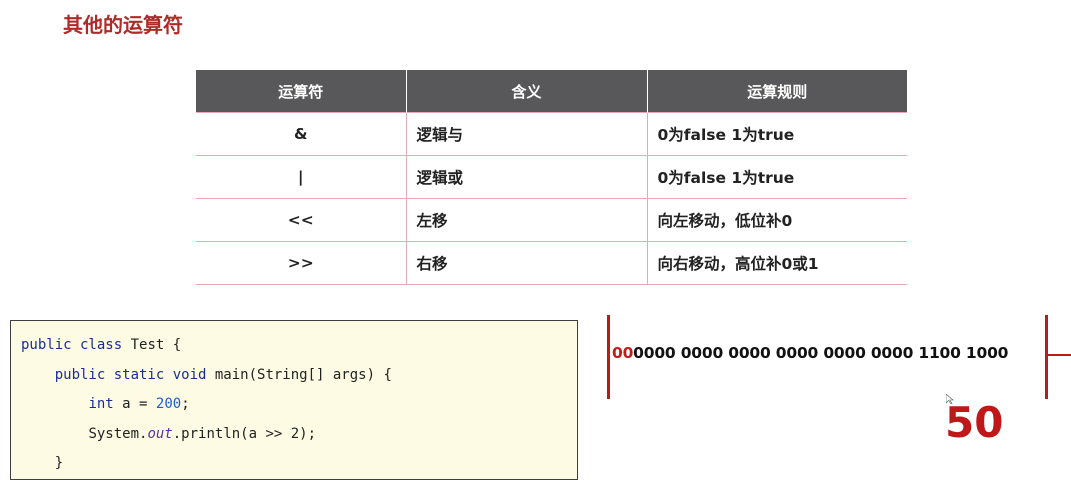  I want to click on shift-boundary-left, so click(608, 357).